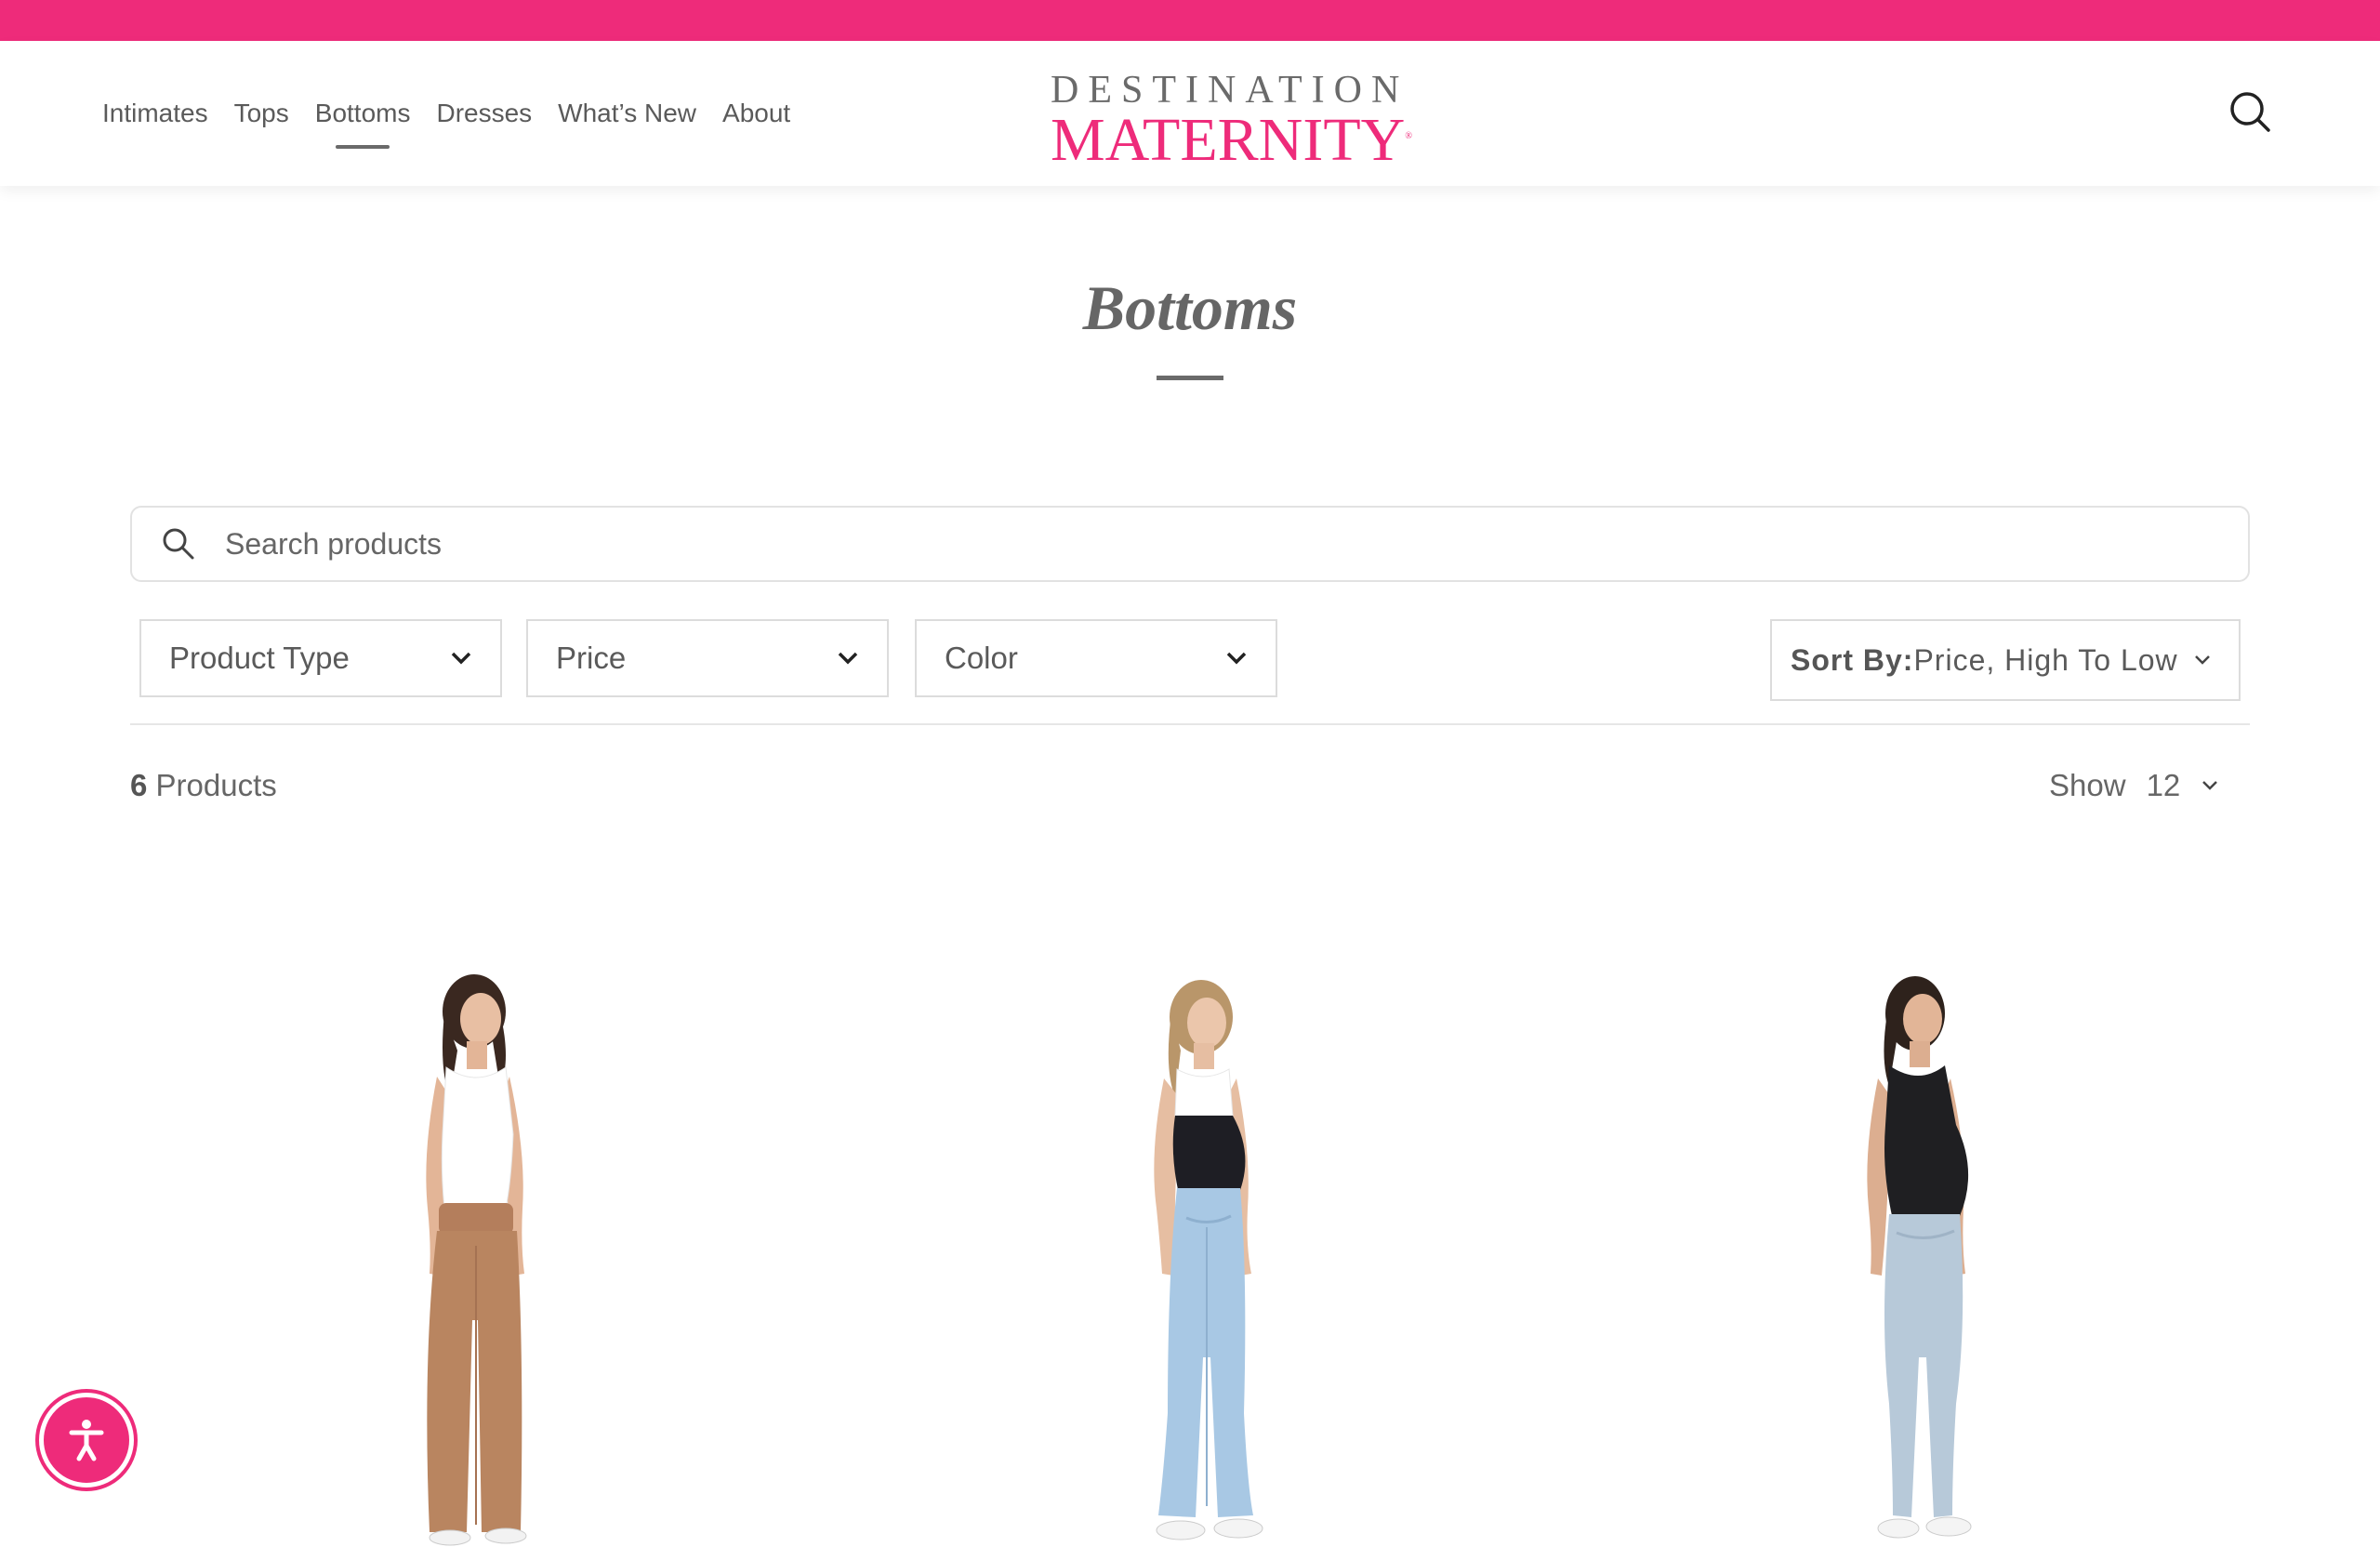  Describe the element at coordinates (1190, 307) in the screenshot. I see `page-title: Bottoms` at that location.